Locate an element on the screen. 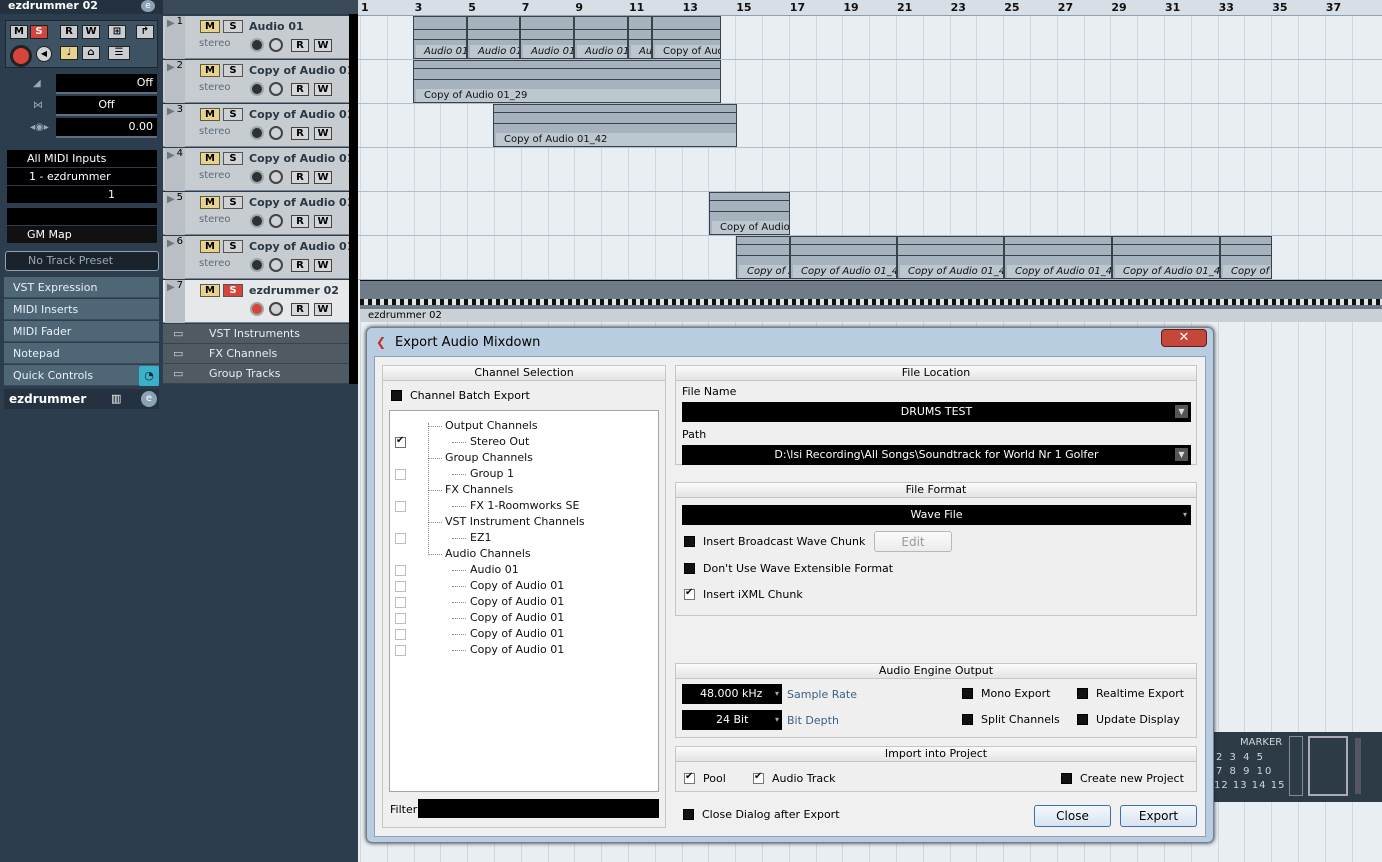 This screenshot has width=1382, height=862. timeline-ruler: 1 3 5 7 9 11 13 15 17 19 21 23 25 27 29 31 33 35 37 is located at coordinates (870, 8).